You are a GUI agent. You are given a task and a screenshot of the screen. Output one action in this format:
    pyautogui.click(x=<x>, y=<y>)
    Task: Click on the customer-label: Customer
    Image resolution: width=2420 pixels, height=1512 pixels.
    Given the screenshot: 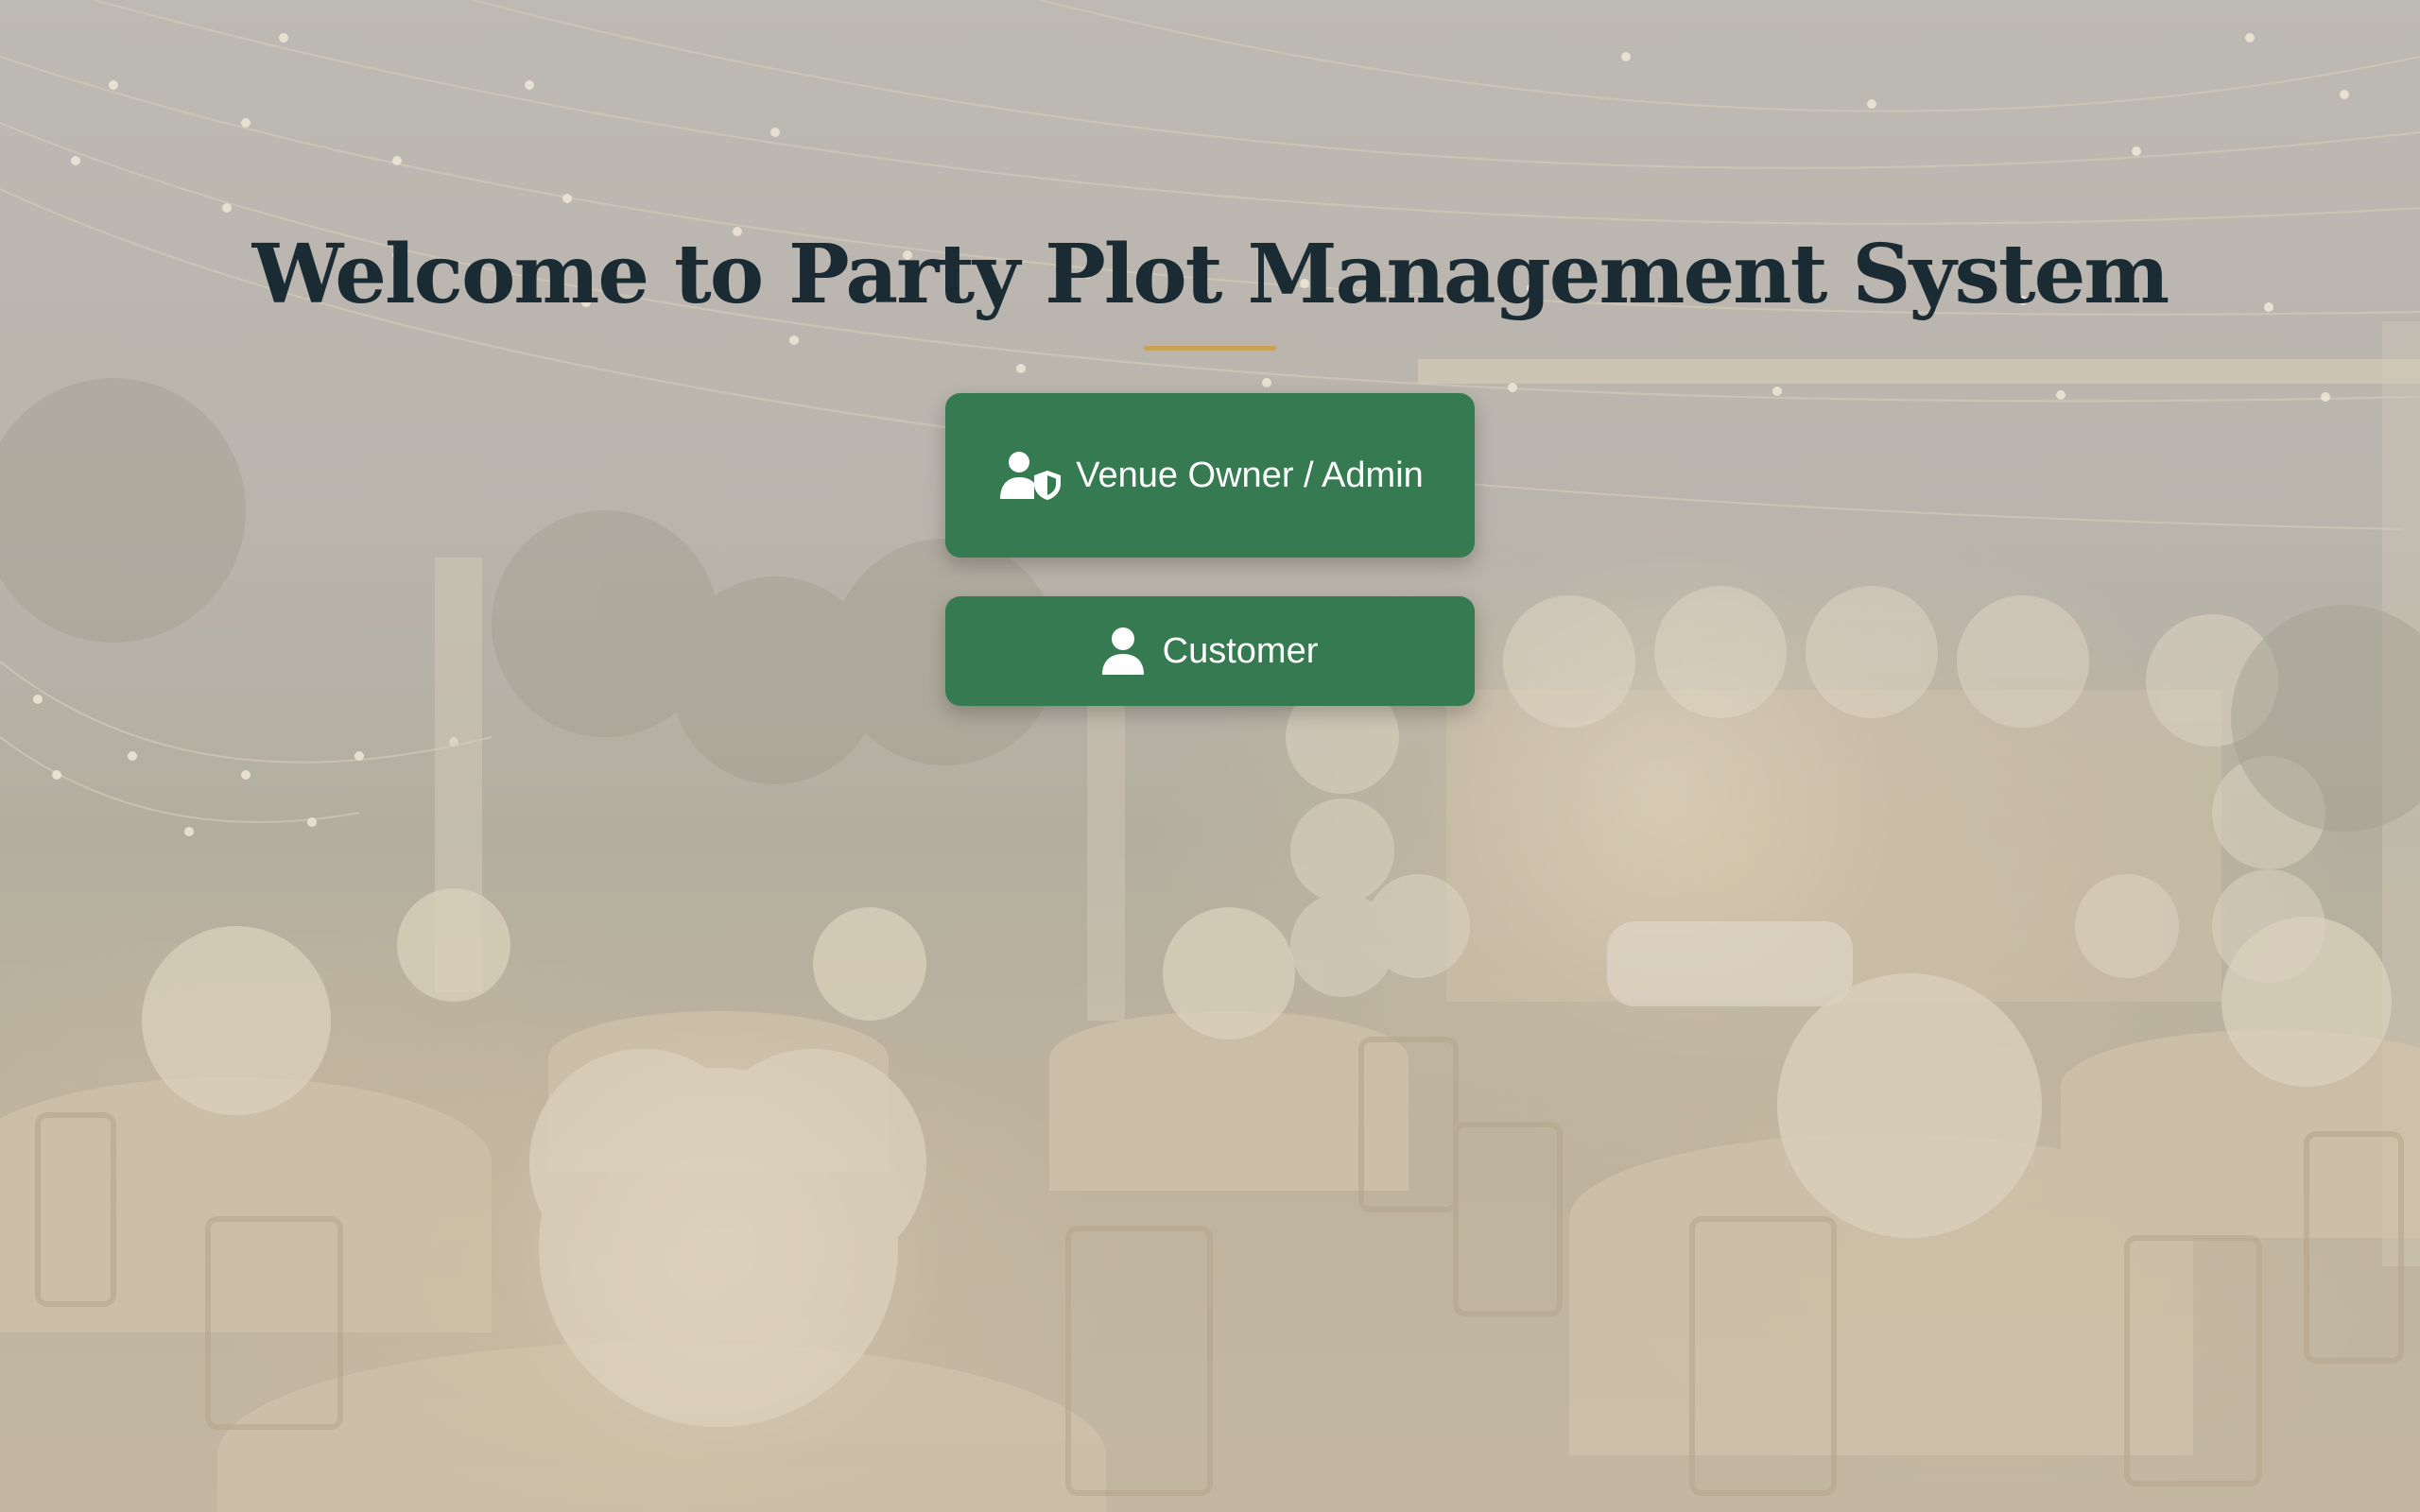 What is the action you would take?
    pyautogui.click(x=1240, y=650)
    